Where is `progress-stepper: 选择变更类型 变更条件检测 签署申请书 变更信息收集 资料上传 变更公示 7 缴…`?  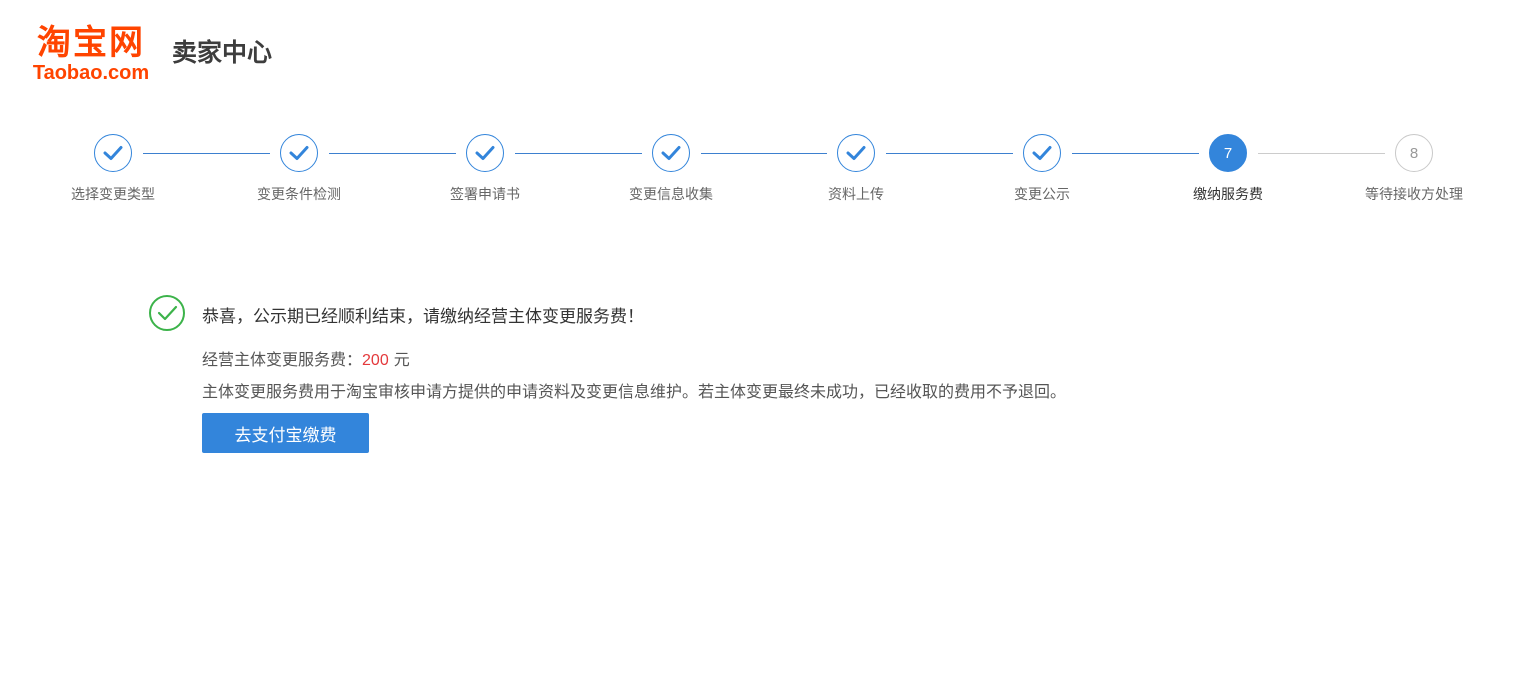
progress-stepper: 选择变更类型 变更条件检测 签署申请书 变更信息收集 资料上传 变更公示 7 缴… is located at coordinates (764, 174).